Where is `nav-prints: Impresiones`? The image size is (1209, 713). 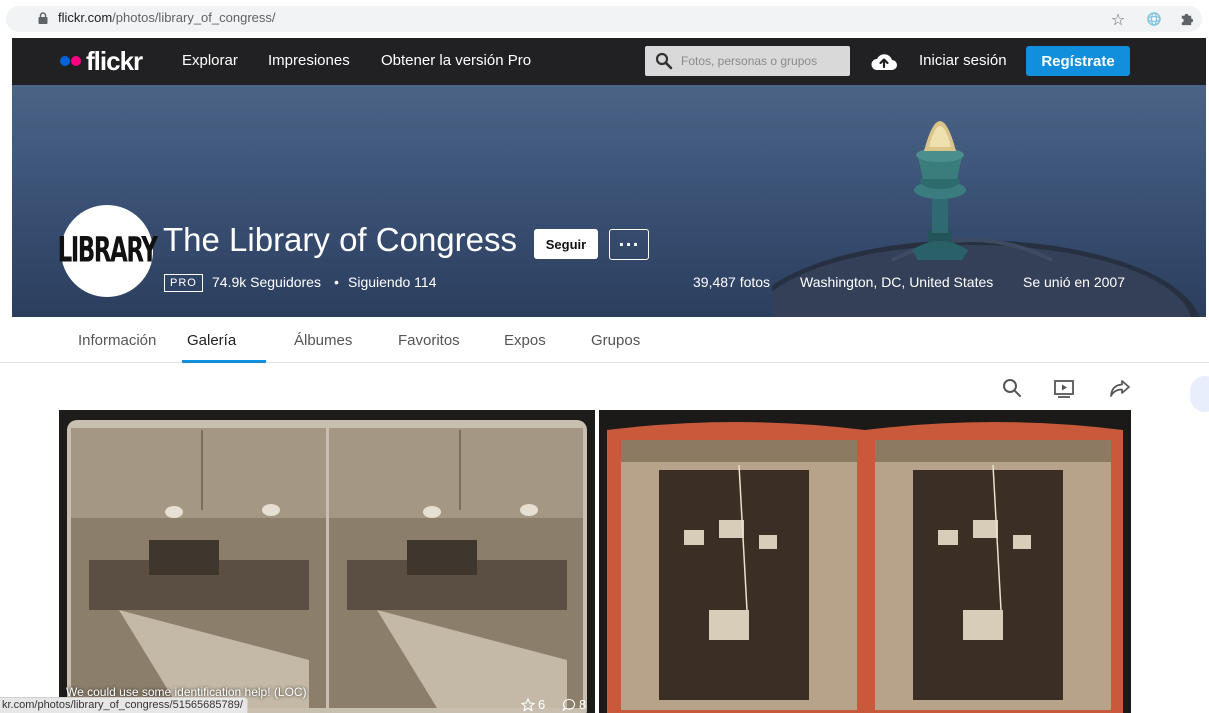
nav-prints: Impresiones is located at coordinates (309, 60).